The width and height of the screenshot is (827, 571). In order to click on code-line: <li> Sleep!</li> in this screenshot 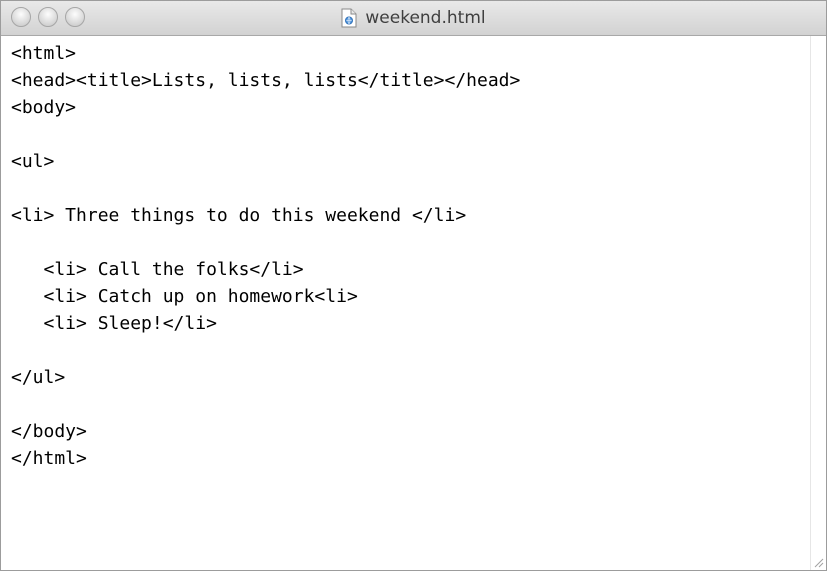, I will do `click(114, 323)`.